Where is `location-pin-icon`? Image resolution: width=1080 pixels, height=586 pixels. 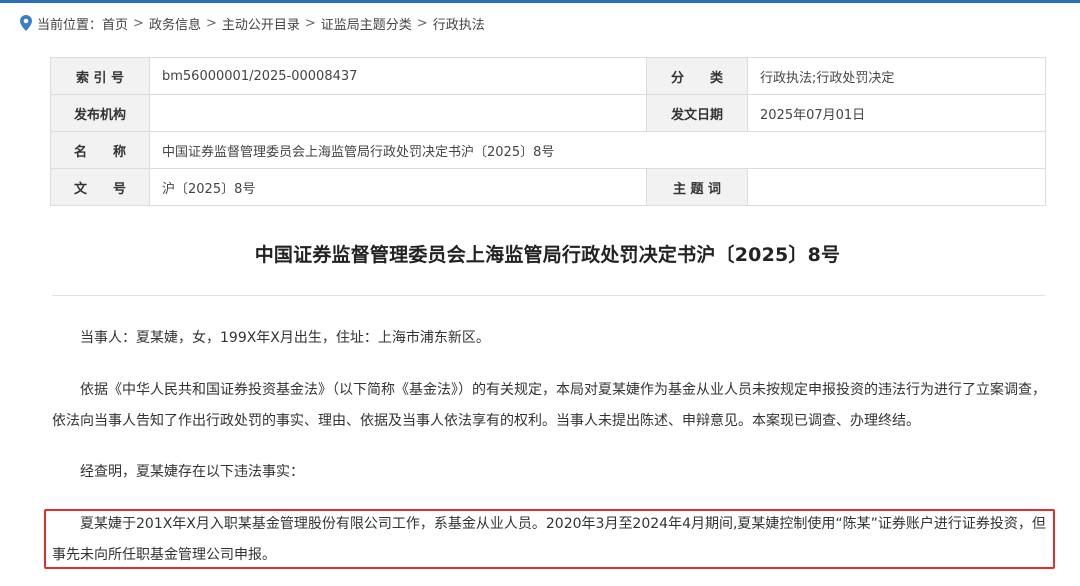
location-pin-icon is located at coordinates (26, 23).